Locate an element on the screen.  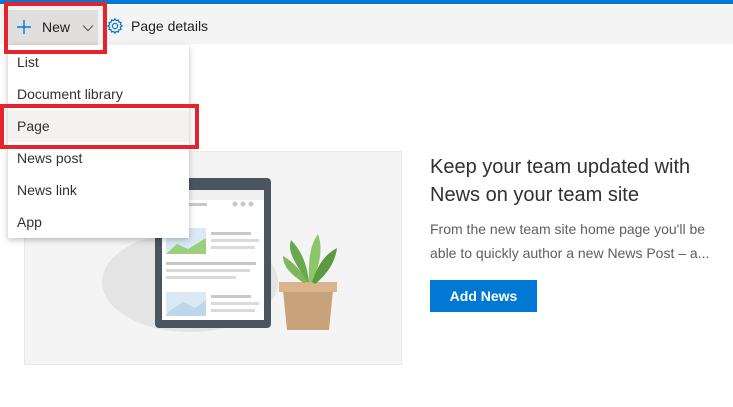
menu-item-label: News post is located at coordinates (50, 158).